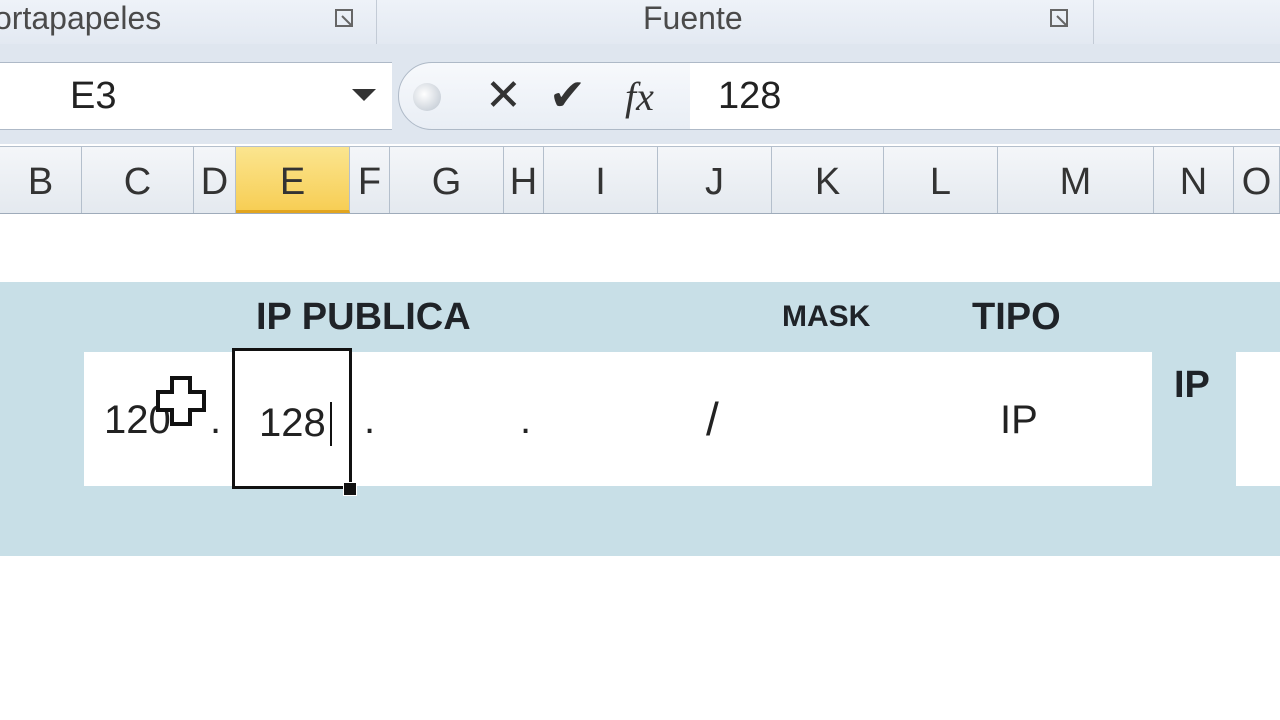 The height and width of the screenshot is (720, 1280). What do you see at coordinates (293, 180) in the screenshot?
I see `column-header-e: E` at bounding box center [293, 180].